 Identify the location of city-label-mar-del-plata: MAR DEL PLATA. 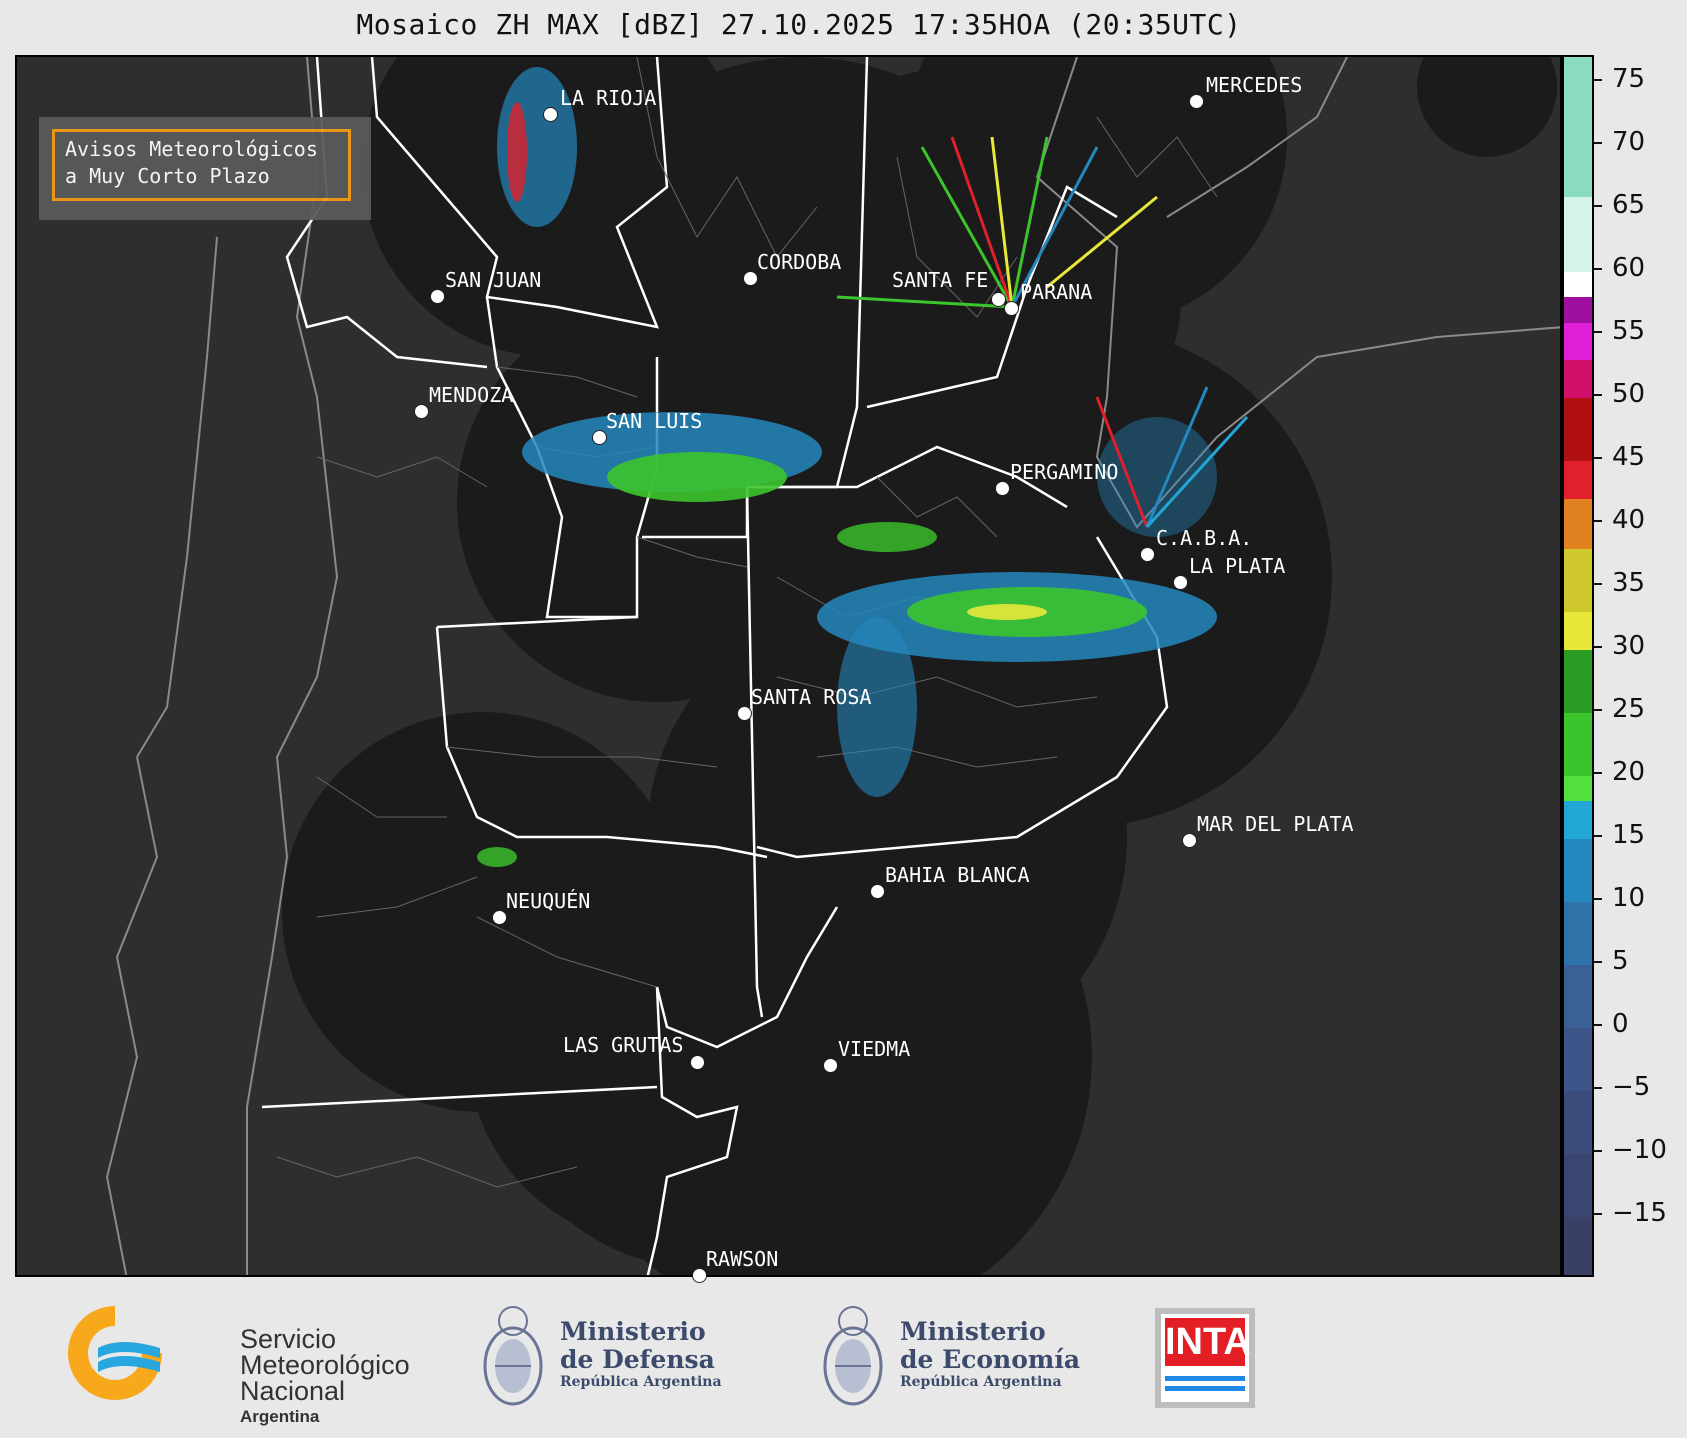
(1275, 824).